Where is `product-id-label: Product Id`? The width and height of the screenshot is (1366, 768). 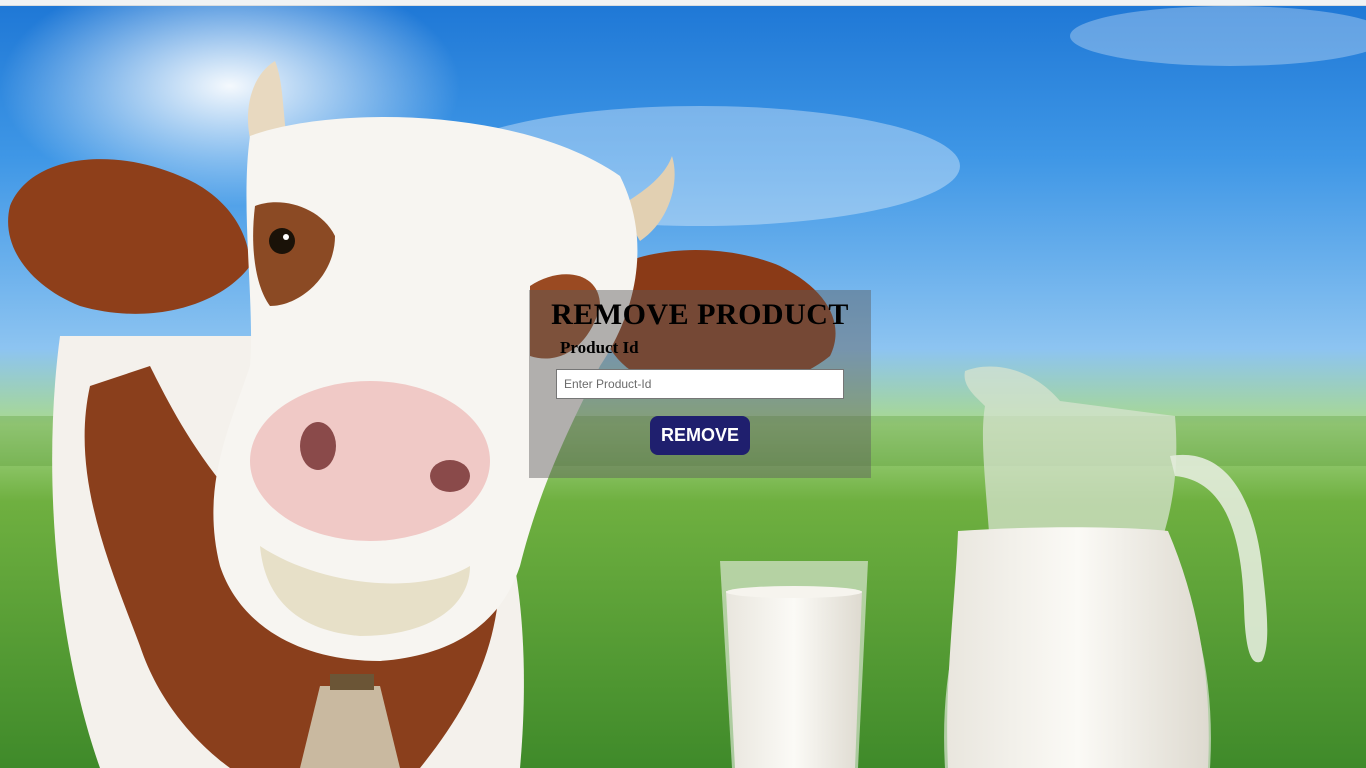
product-id-label: Product Id is located at coordinates (599, 347).